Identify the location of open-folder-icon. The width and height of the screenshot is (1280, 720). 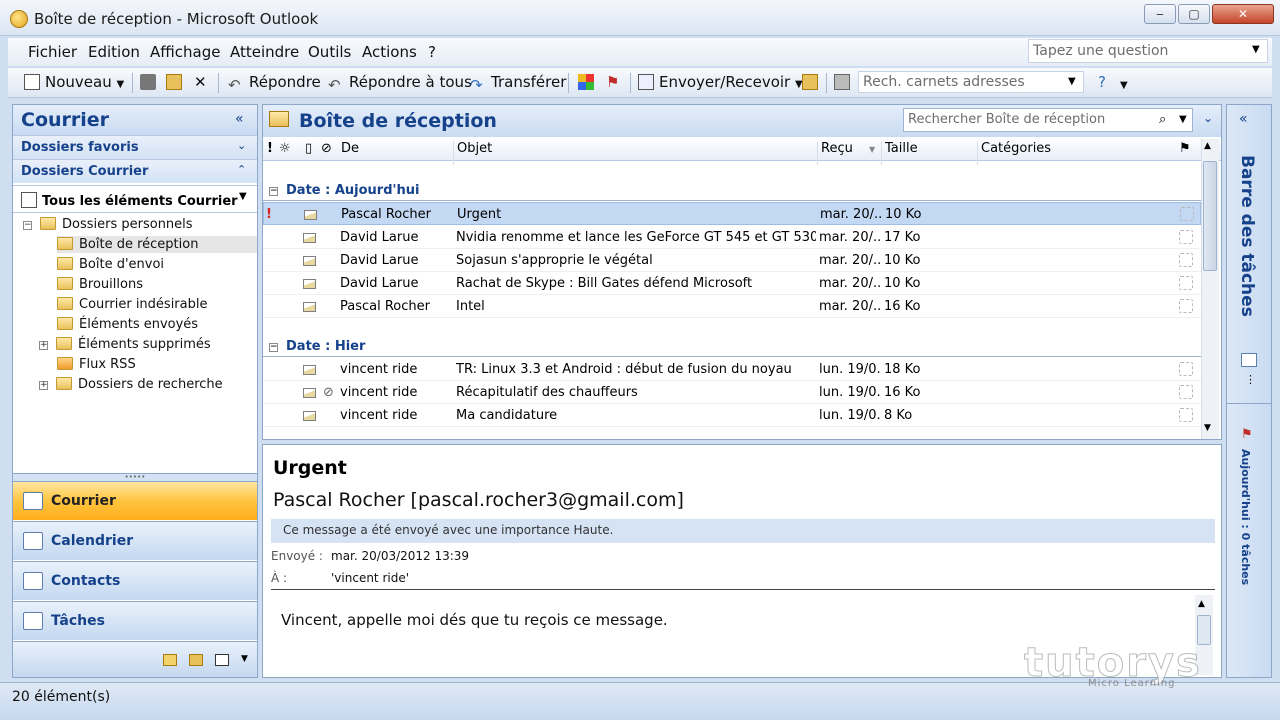
(812, 82).